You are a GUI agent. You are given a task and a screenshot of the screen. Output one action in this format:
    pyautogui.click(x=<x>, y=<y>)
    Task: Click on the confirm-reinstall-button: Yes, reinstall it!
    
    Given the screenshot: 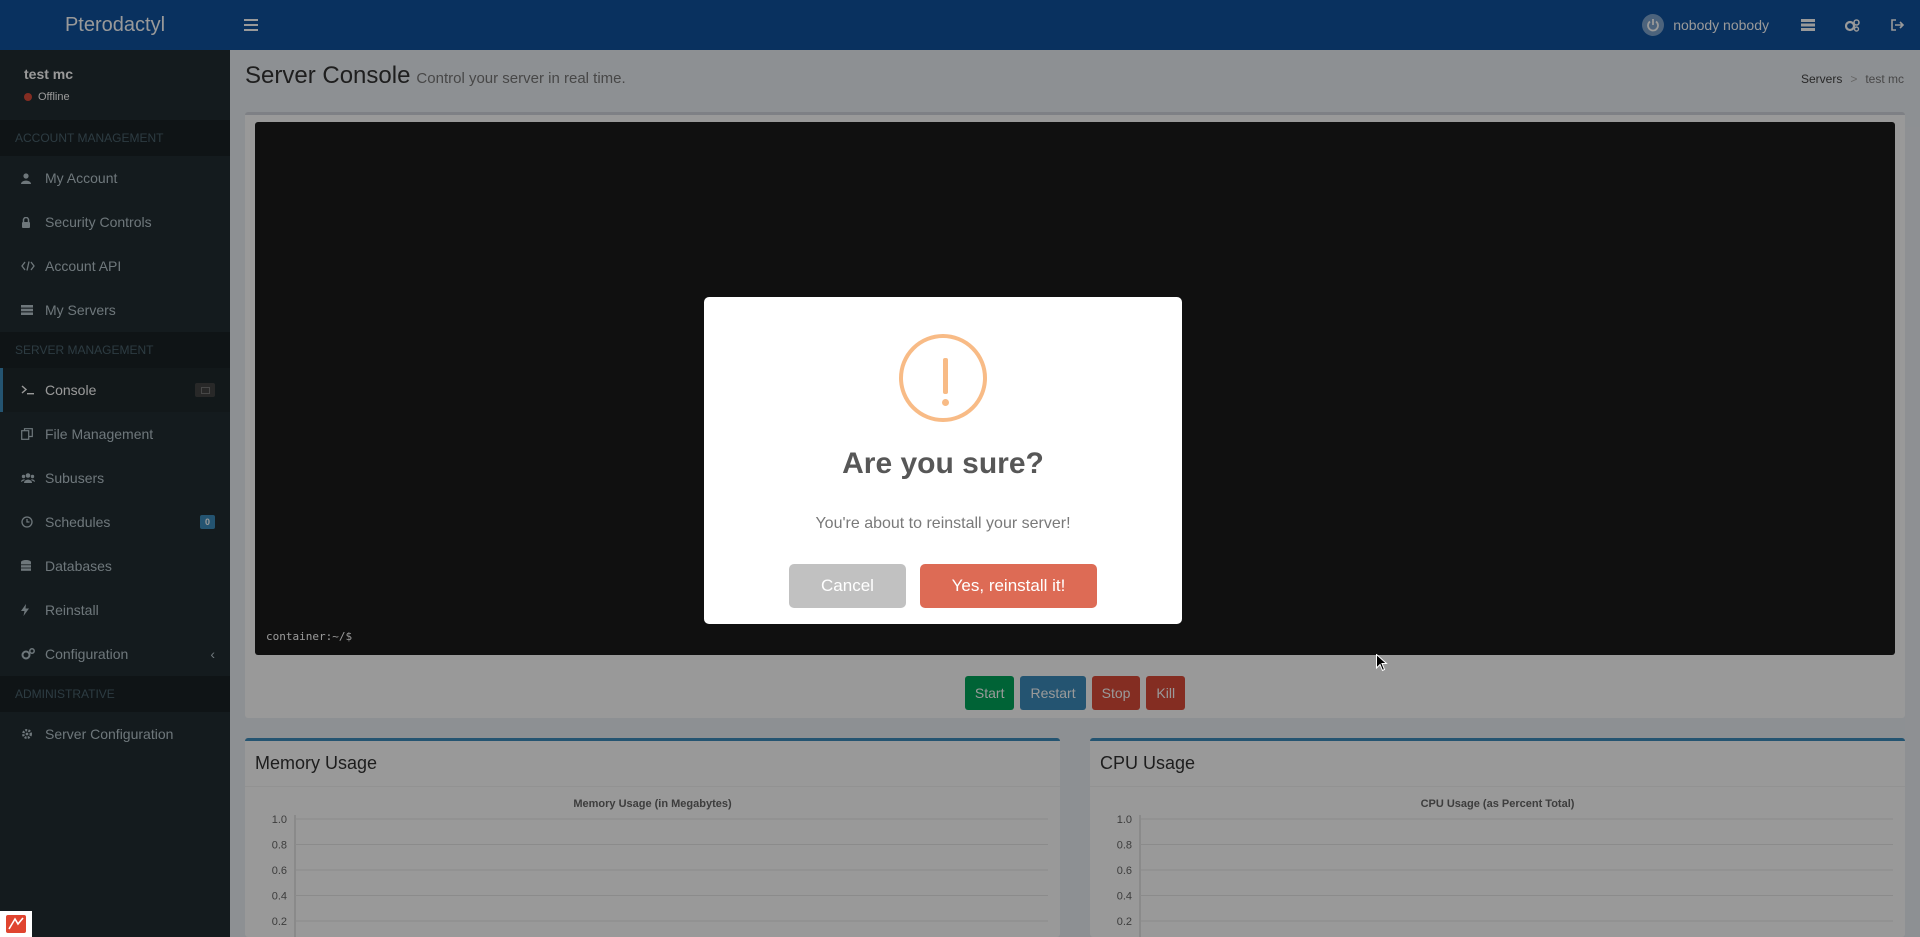 What is the action you would take?
    pyautogui.click(x=1008, y=586)
    